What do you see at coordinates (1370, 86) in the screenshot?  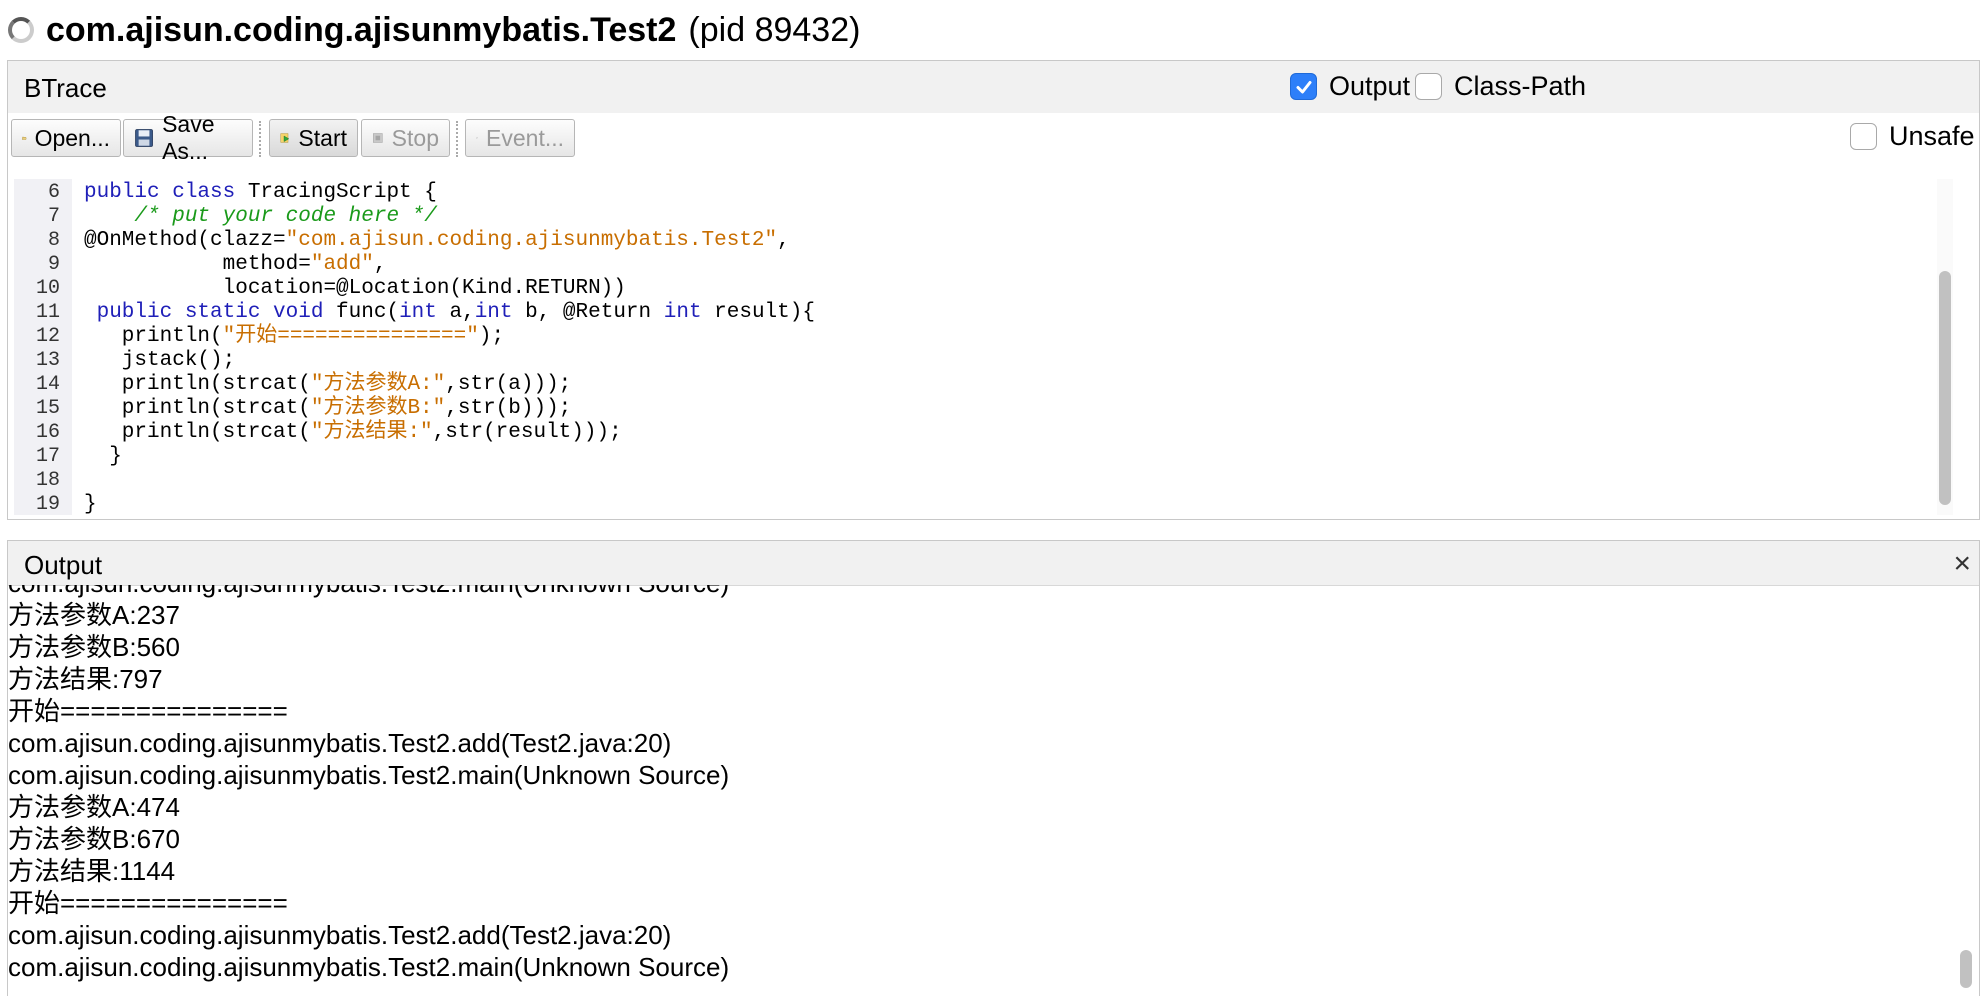 I see `output-checkbox-label: Output` at bounding box center [1370, 86].